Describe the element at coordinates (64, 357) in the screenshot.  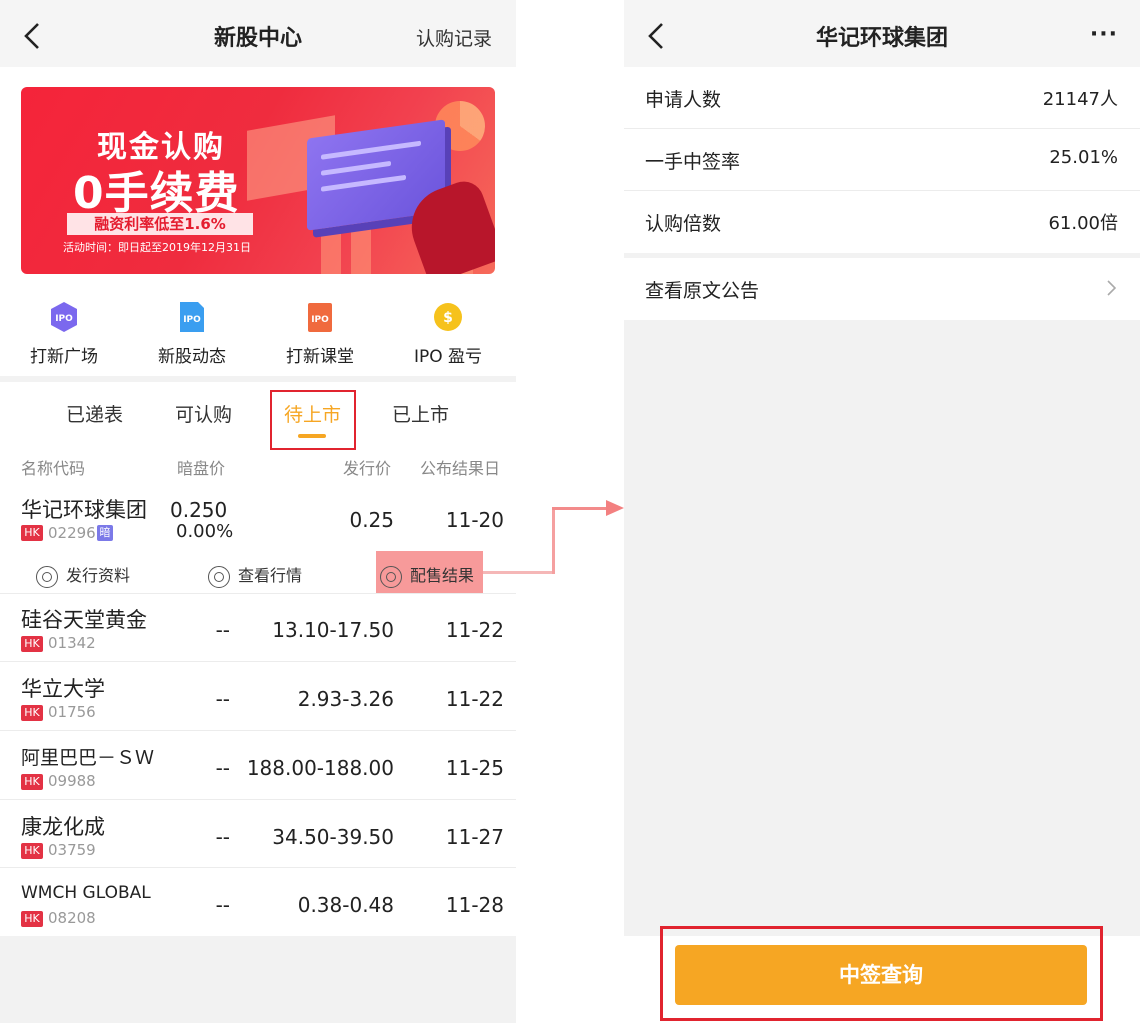
I see `quick-link-label: 打新广场` at that location.